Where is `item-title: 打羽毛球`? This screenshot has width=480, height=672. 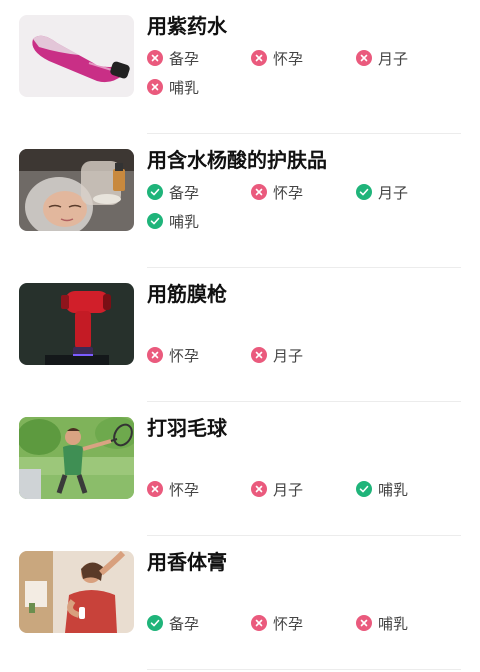 item-title: 打羽毛球 is located at coordinates (187, 428).